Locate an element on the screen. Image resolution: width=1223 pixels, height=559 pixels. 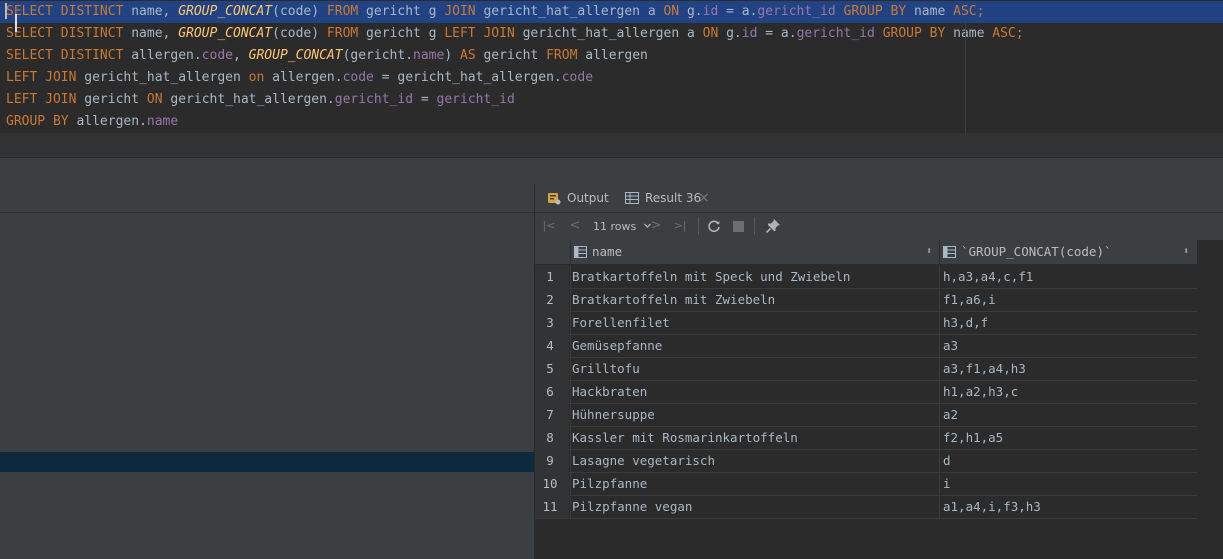
prev-page-icon: < is located at coordinates (575, 226).